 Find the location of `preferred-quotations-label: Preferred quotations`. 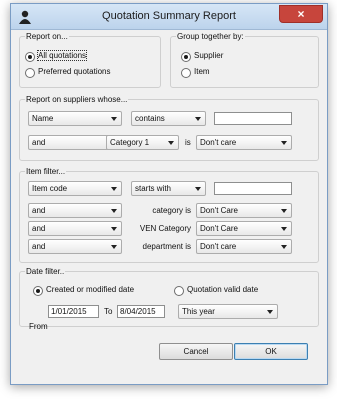

preferred-quotations-label: Preferred quotations is located at coordinates (74, 71).